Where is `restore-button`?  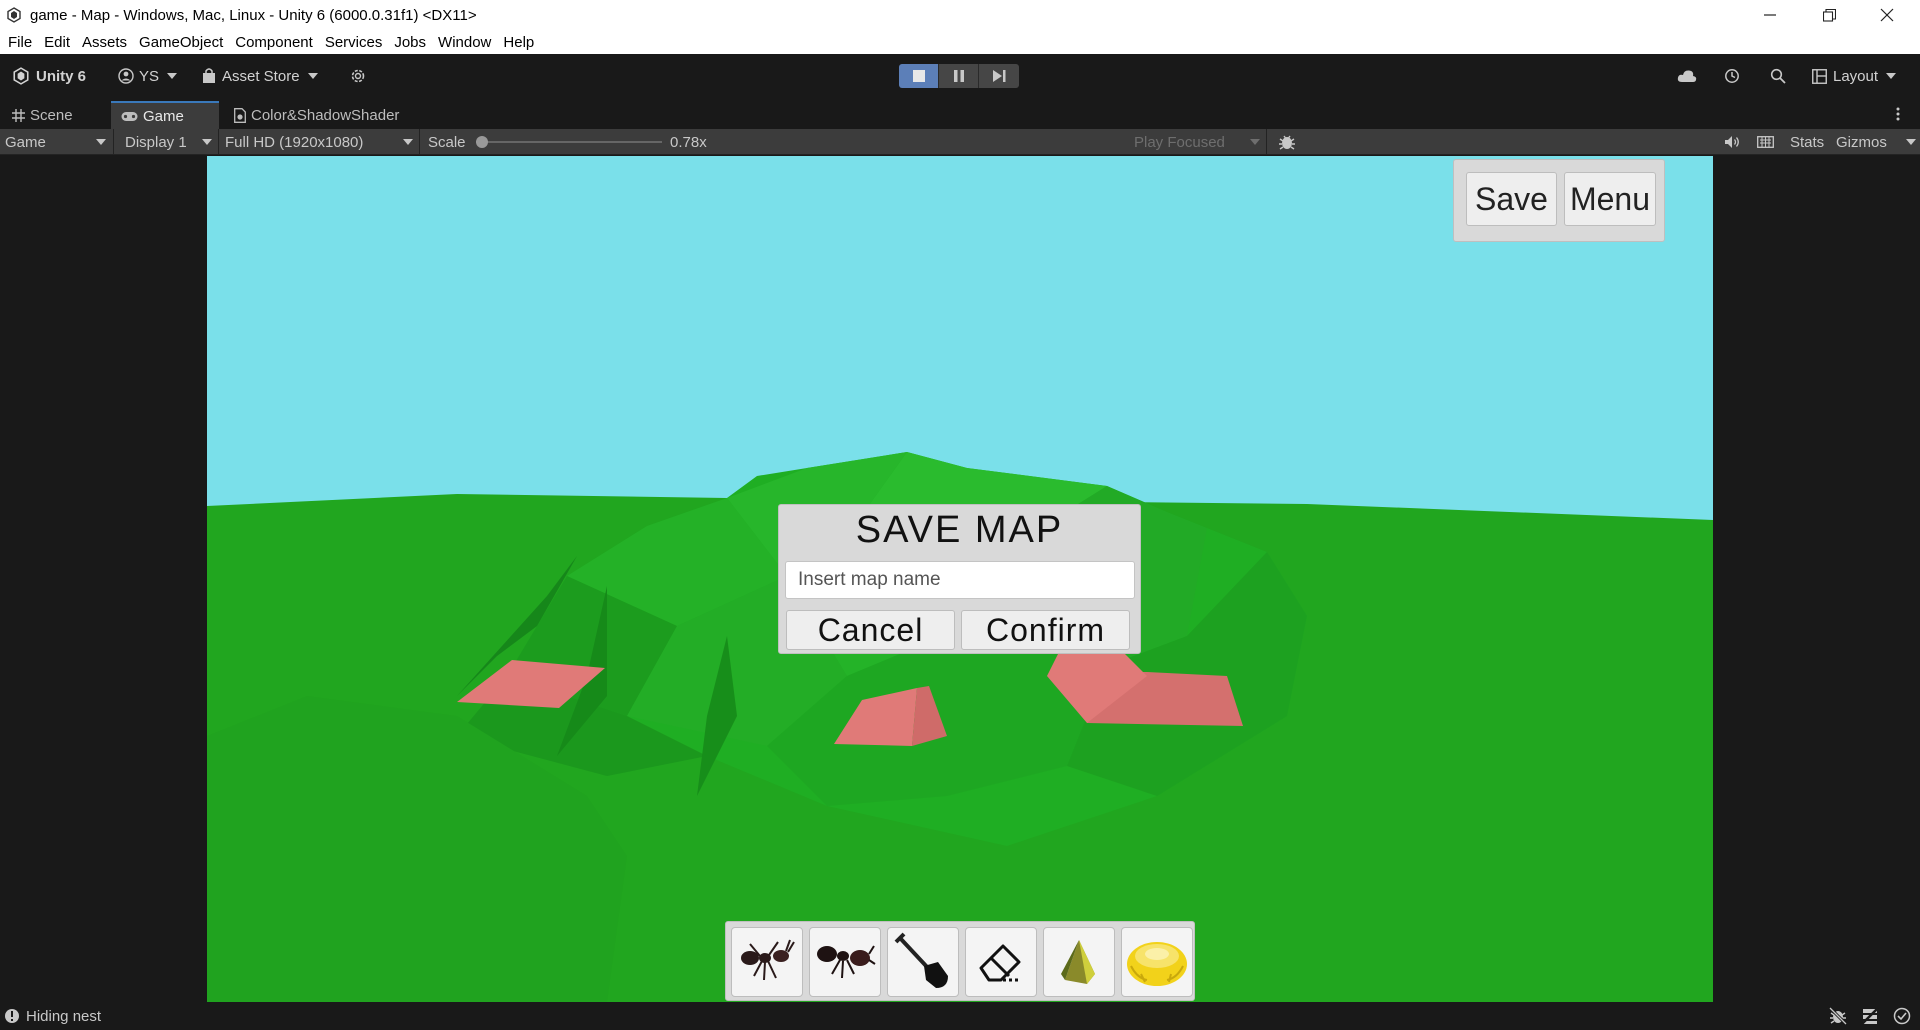 restore-button is located at coordinates (1829, 15).